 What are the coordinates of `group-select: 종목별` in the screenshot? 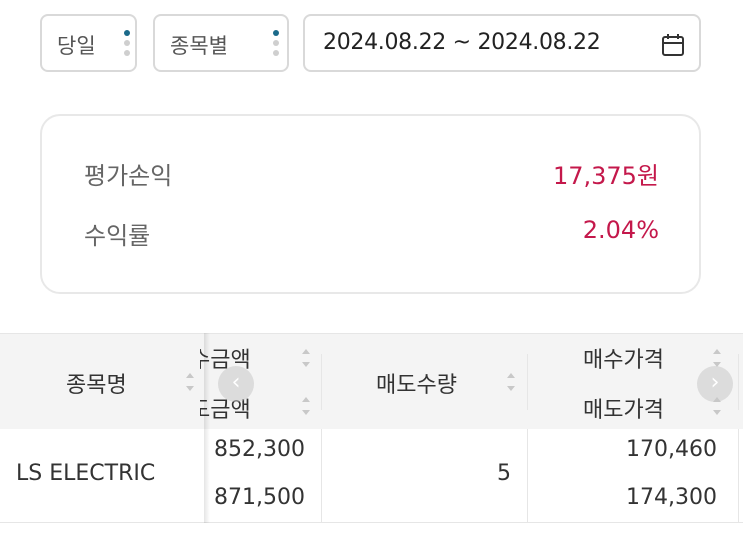 It's located at (221, 43).